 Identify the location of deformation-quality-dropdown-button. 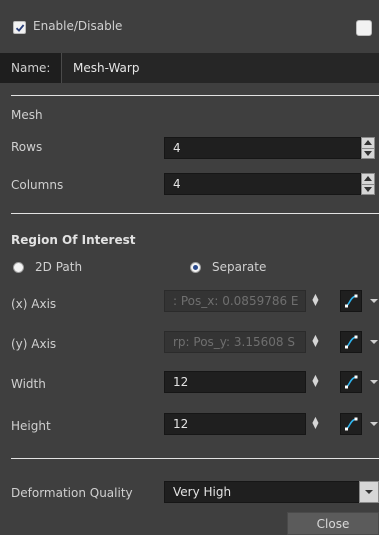
(369, 492).